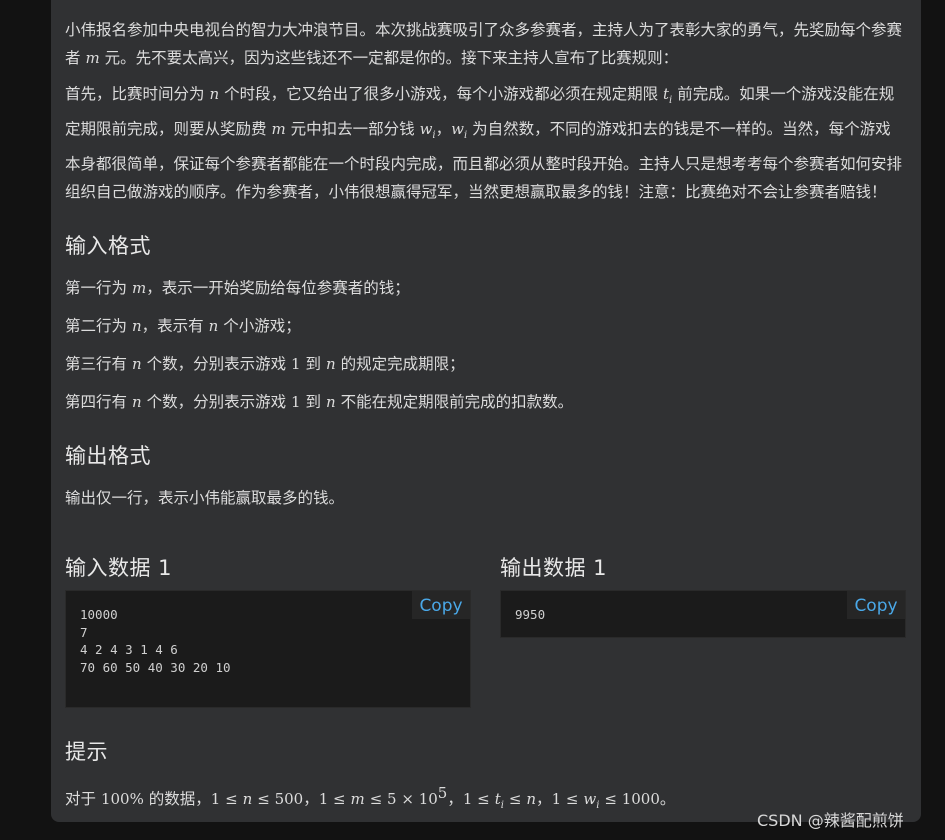 The image size is (945, 840). Describe the element at coordinates (391, 58) in the screenshot. I see `text: 元。先不要太高兴，因为这些钱还不一定都是你的。接下来主持人宣布了比赛规则：` at that location.